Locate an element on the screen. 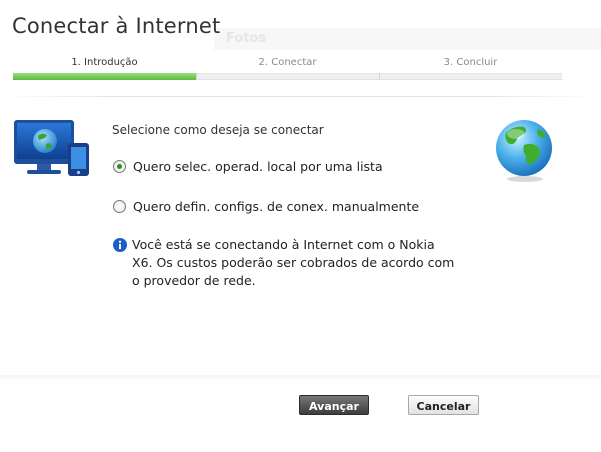  background-window-label: Fotos is located at coordinates (246, 38).